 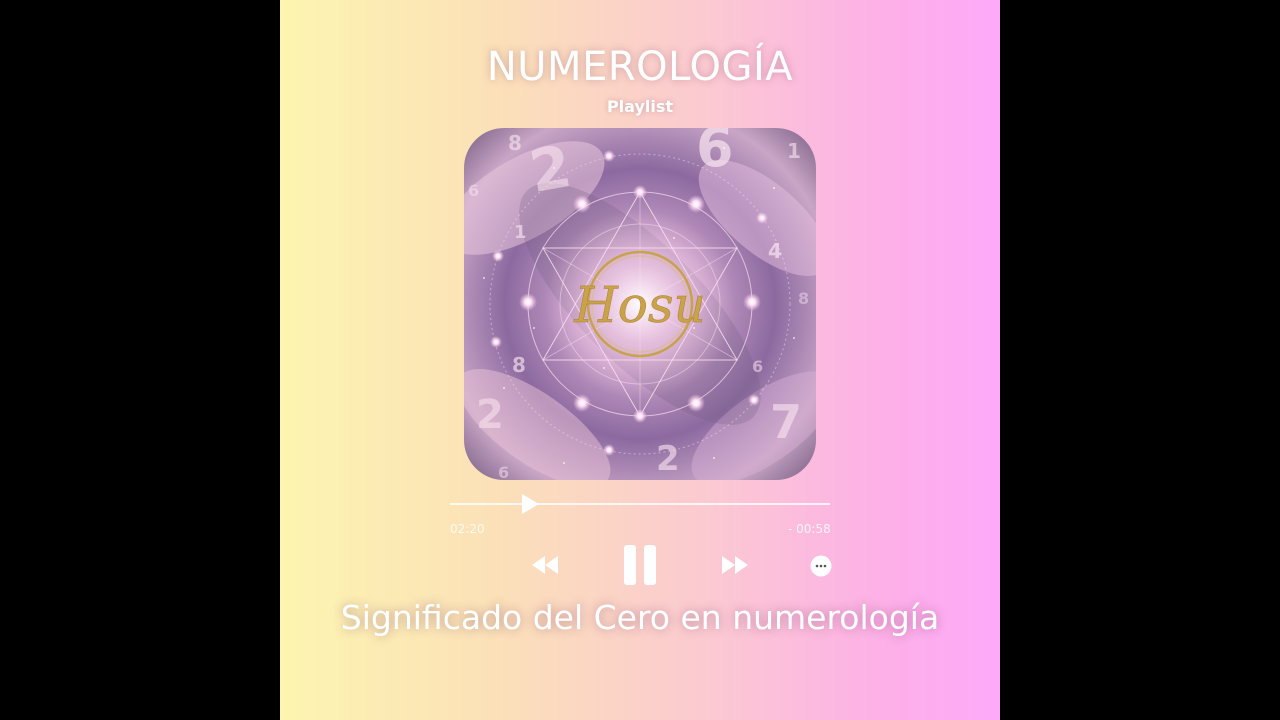 I want to click on rewind-icon, so click(x=545, y=565).